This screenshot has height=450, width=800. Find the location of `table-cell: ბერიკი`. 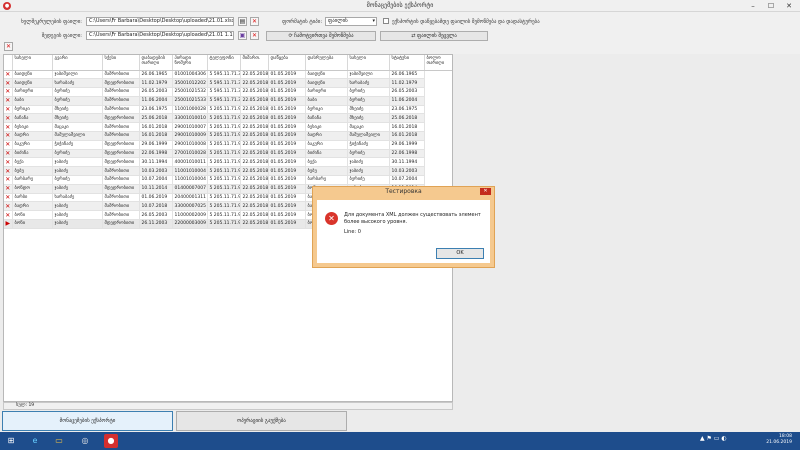

table-cell: ბერიკი is located at coordinates (326, 110).